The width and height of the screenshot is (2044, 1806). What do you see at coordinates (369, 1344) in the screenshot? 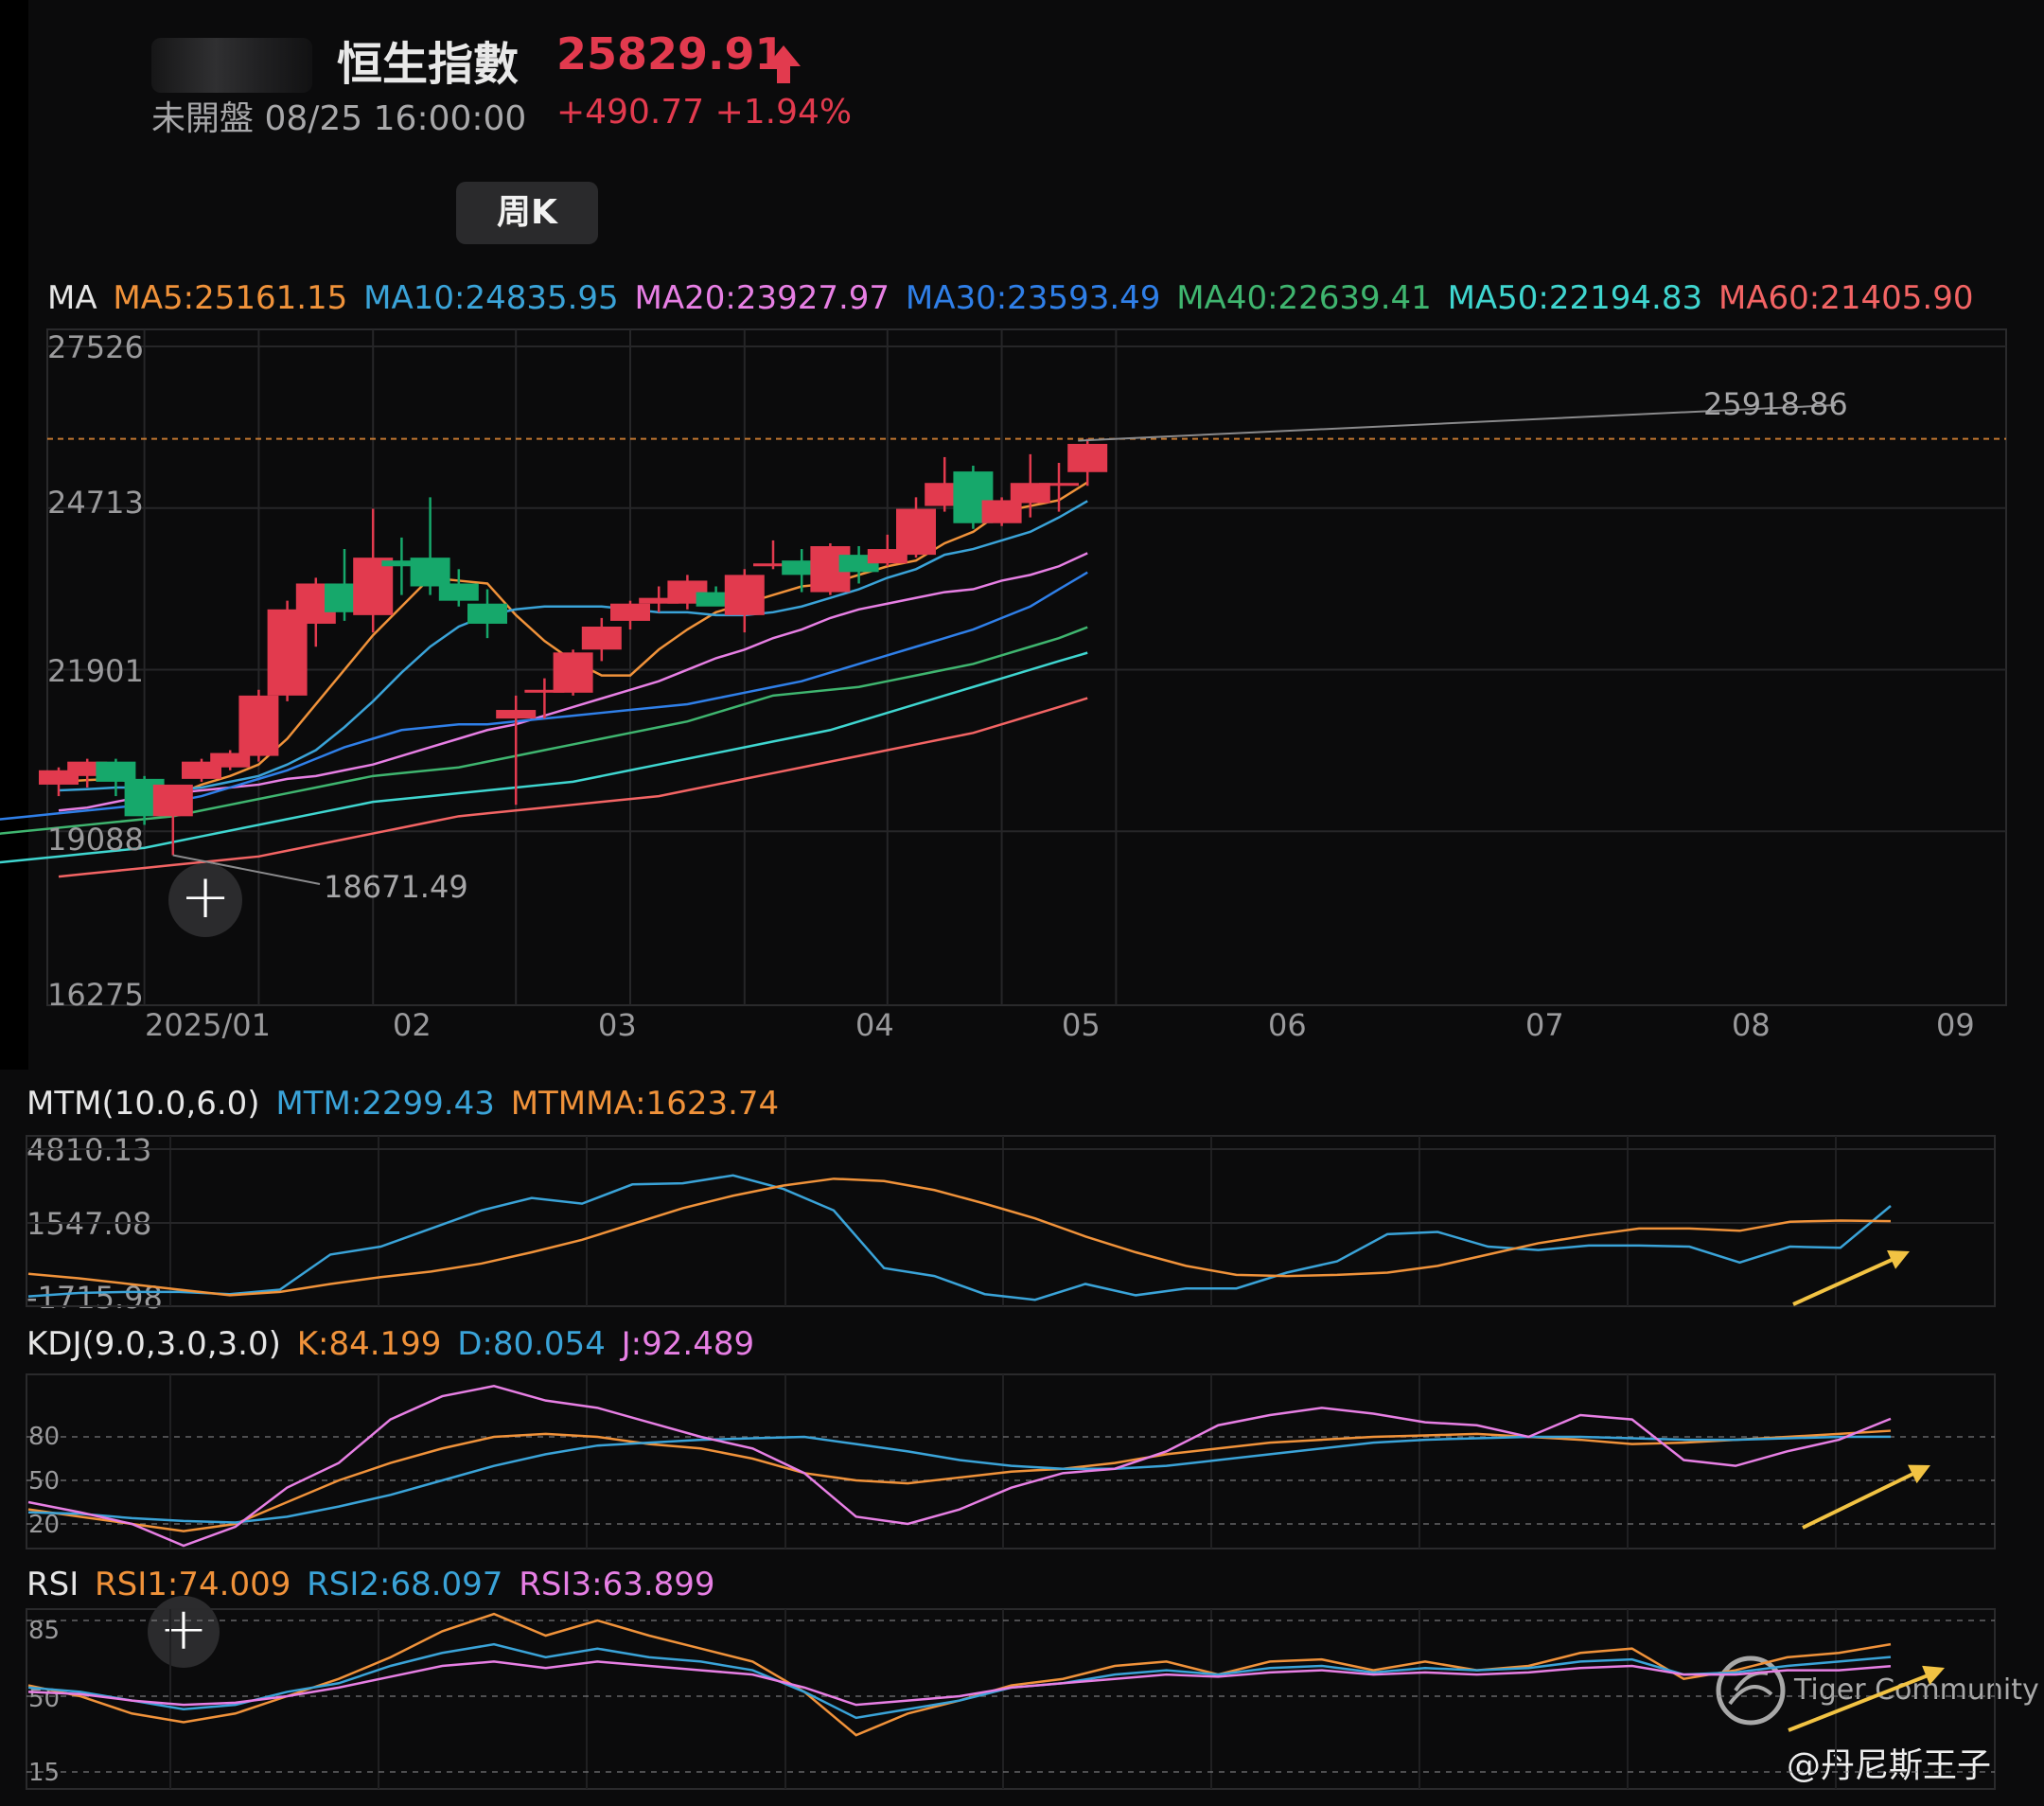
I see `kdj-k-value: K:84.199` at bounding box center [369, 1344].